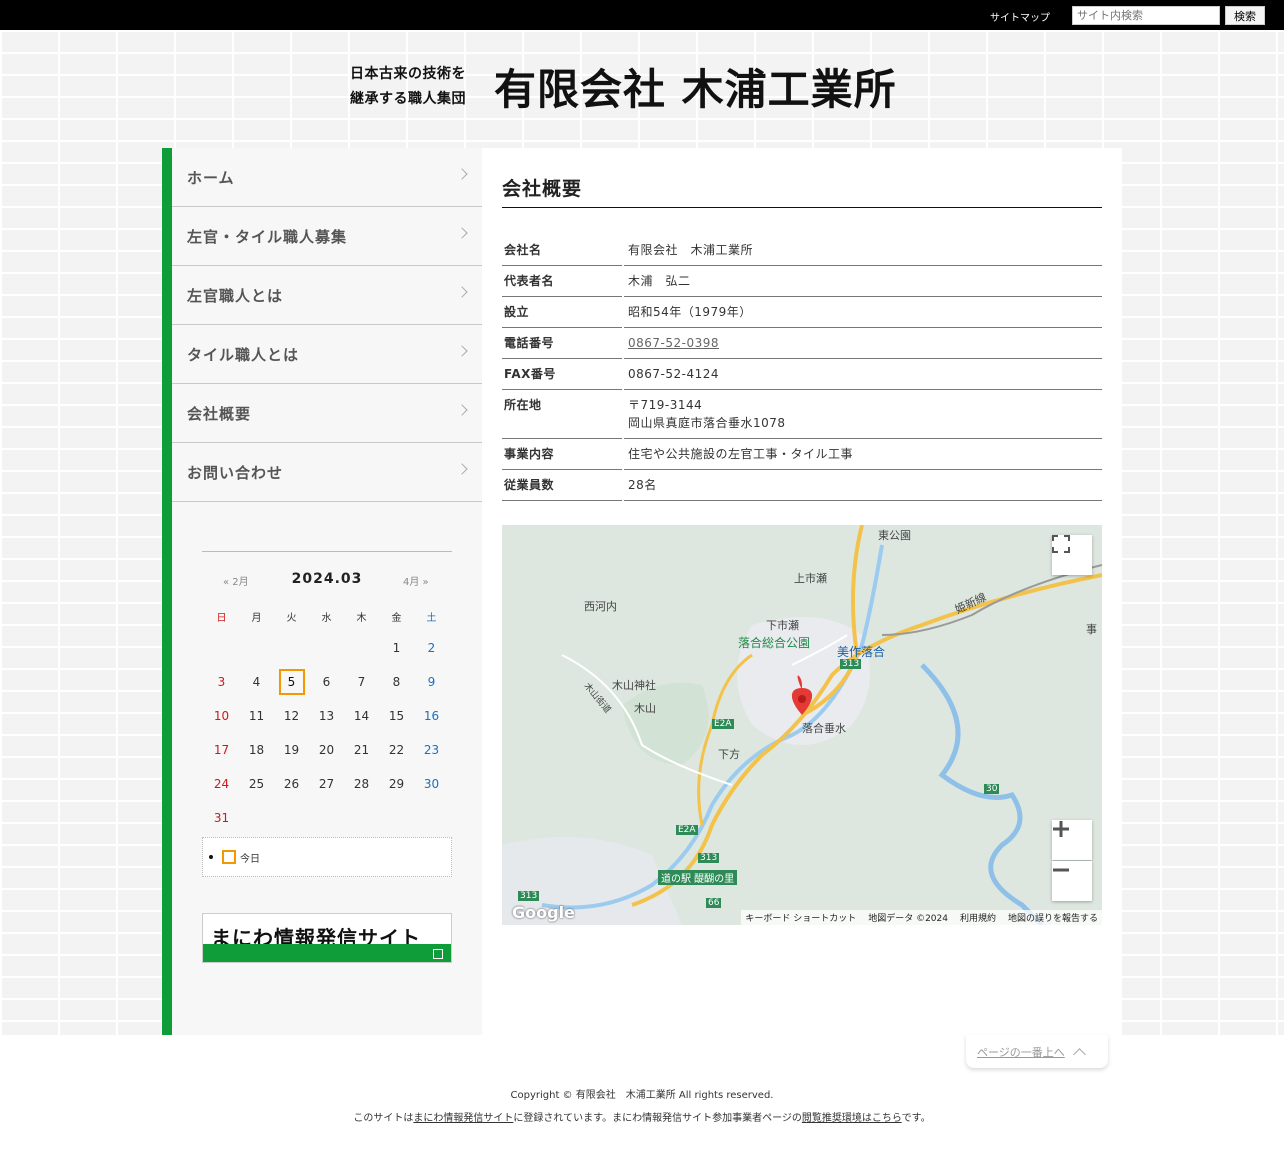 Image resolution: width=1284 pixels, height=1171 pixels. I want to click on calendar-day: 25, so click(256, 784).